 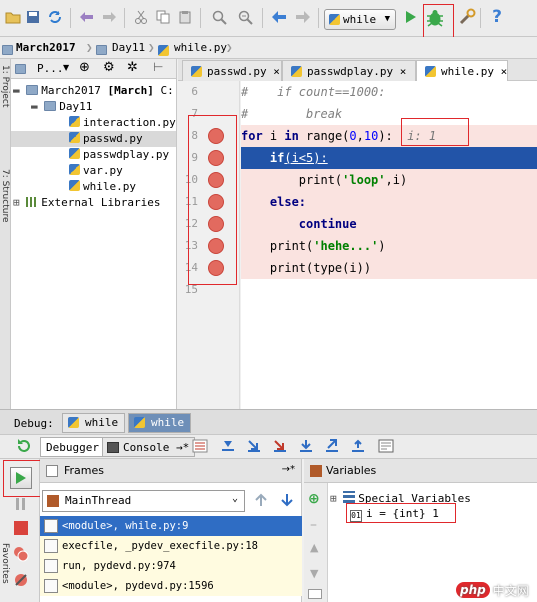 What do you see at coordinates (119, 155) in the screenshot?
I see `tree-file: passwdplay.py` at bounding box center [119, 155].